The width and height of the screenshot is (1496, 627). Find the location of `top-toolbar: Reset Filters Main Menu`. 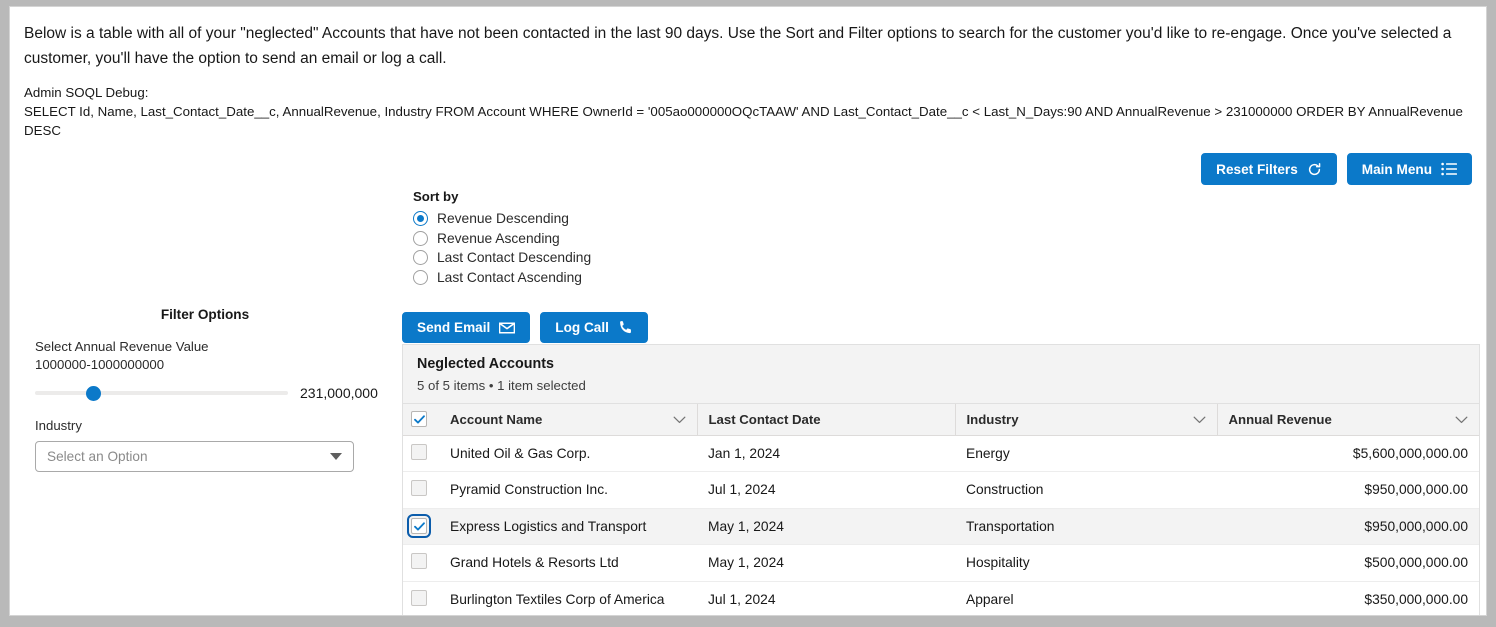

top-toolbar: Reset Filters Main Menu is located at coordinates (1336, 169).